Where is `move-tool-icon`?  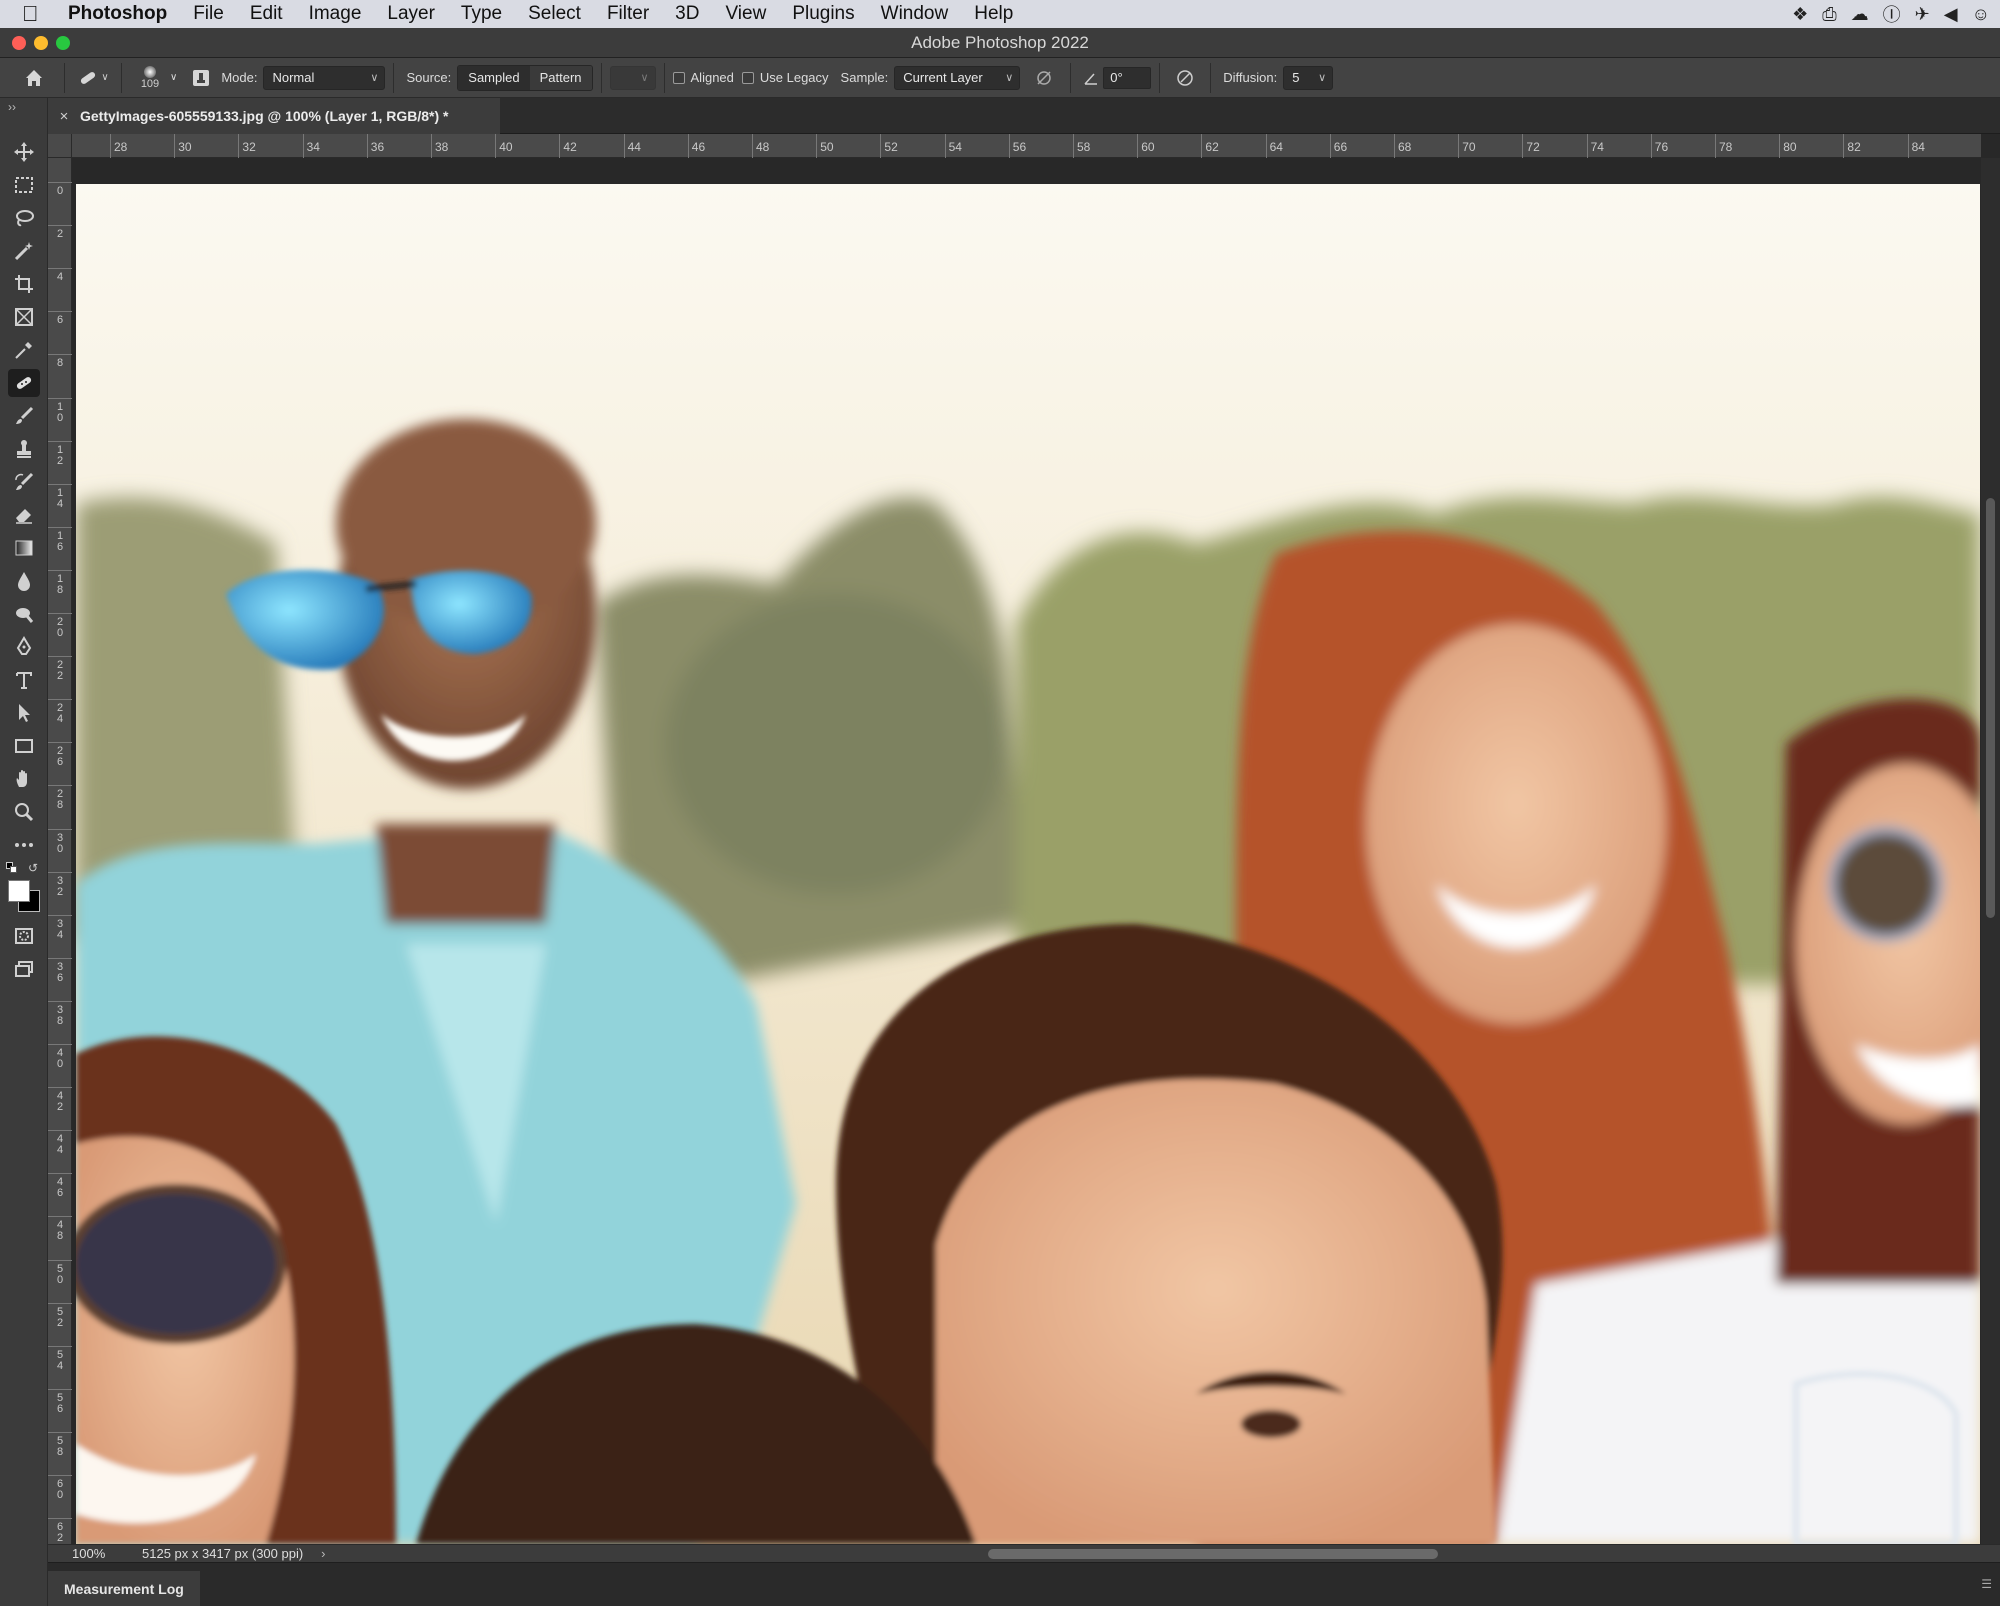 move-tool-icon is located at coordinates (24, 152).